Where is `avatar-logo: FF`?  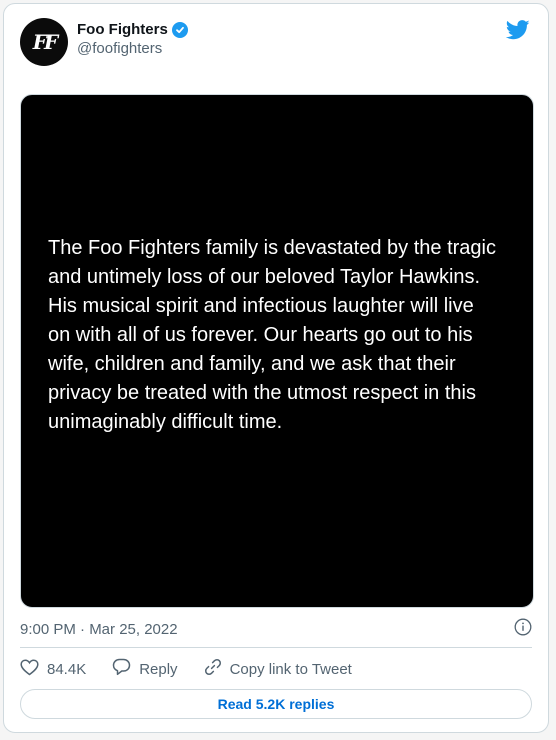 avatar-logo: FF is located at coordinates (45, 42).